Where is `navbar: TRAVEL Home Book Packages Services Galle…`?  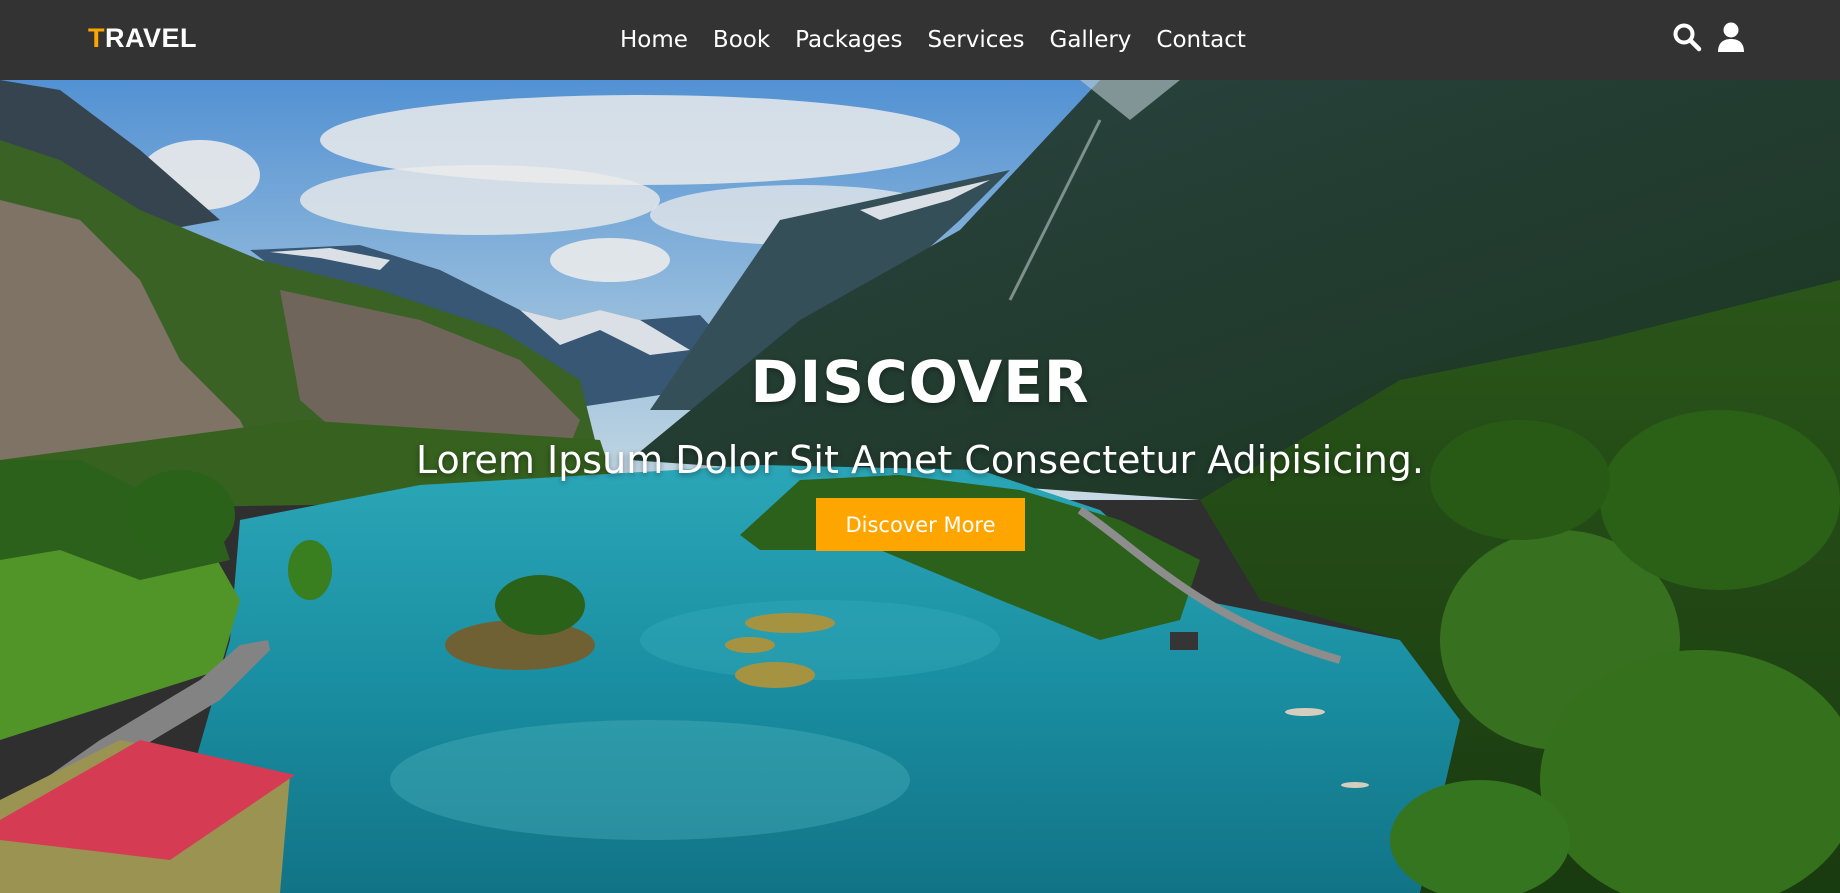 navbar: TRAVEL Home Book Packages Services Galle… is located at coordinates (920, 40).